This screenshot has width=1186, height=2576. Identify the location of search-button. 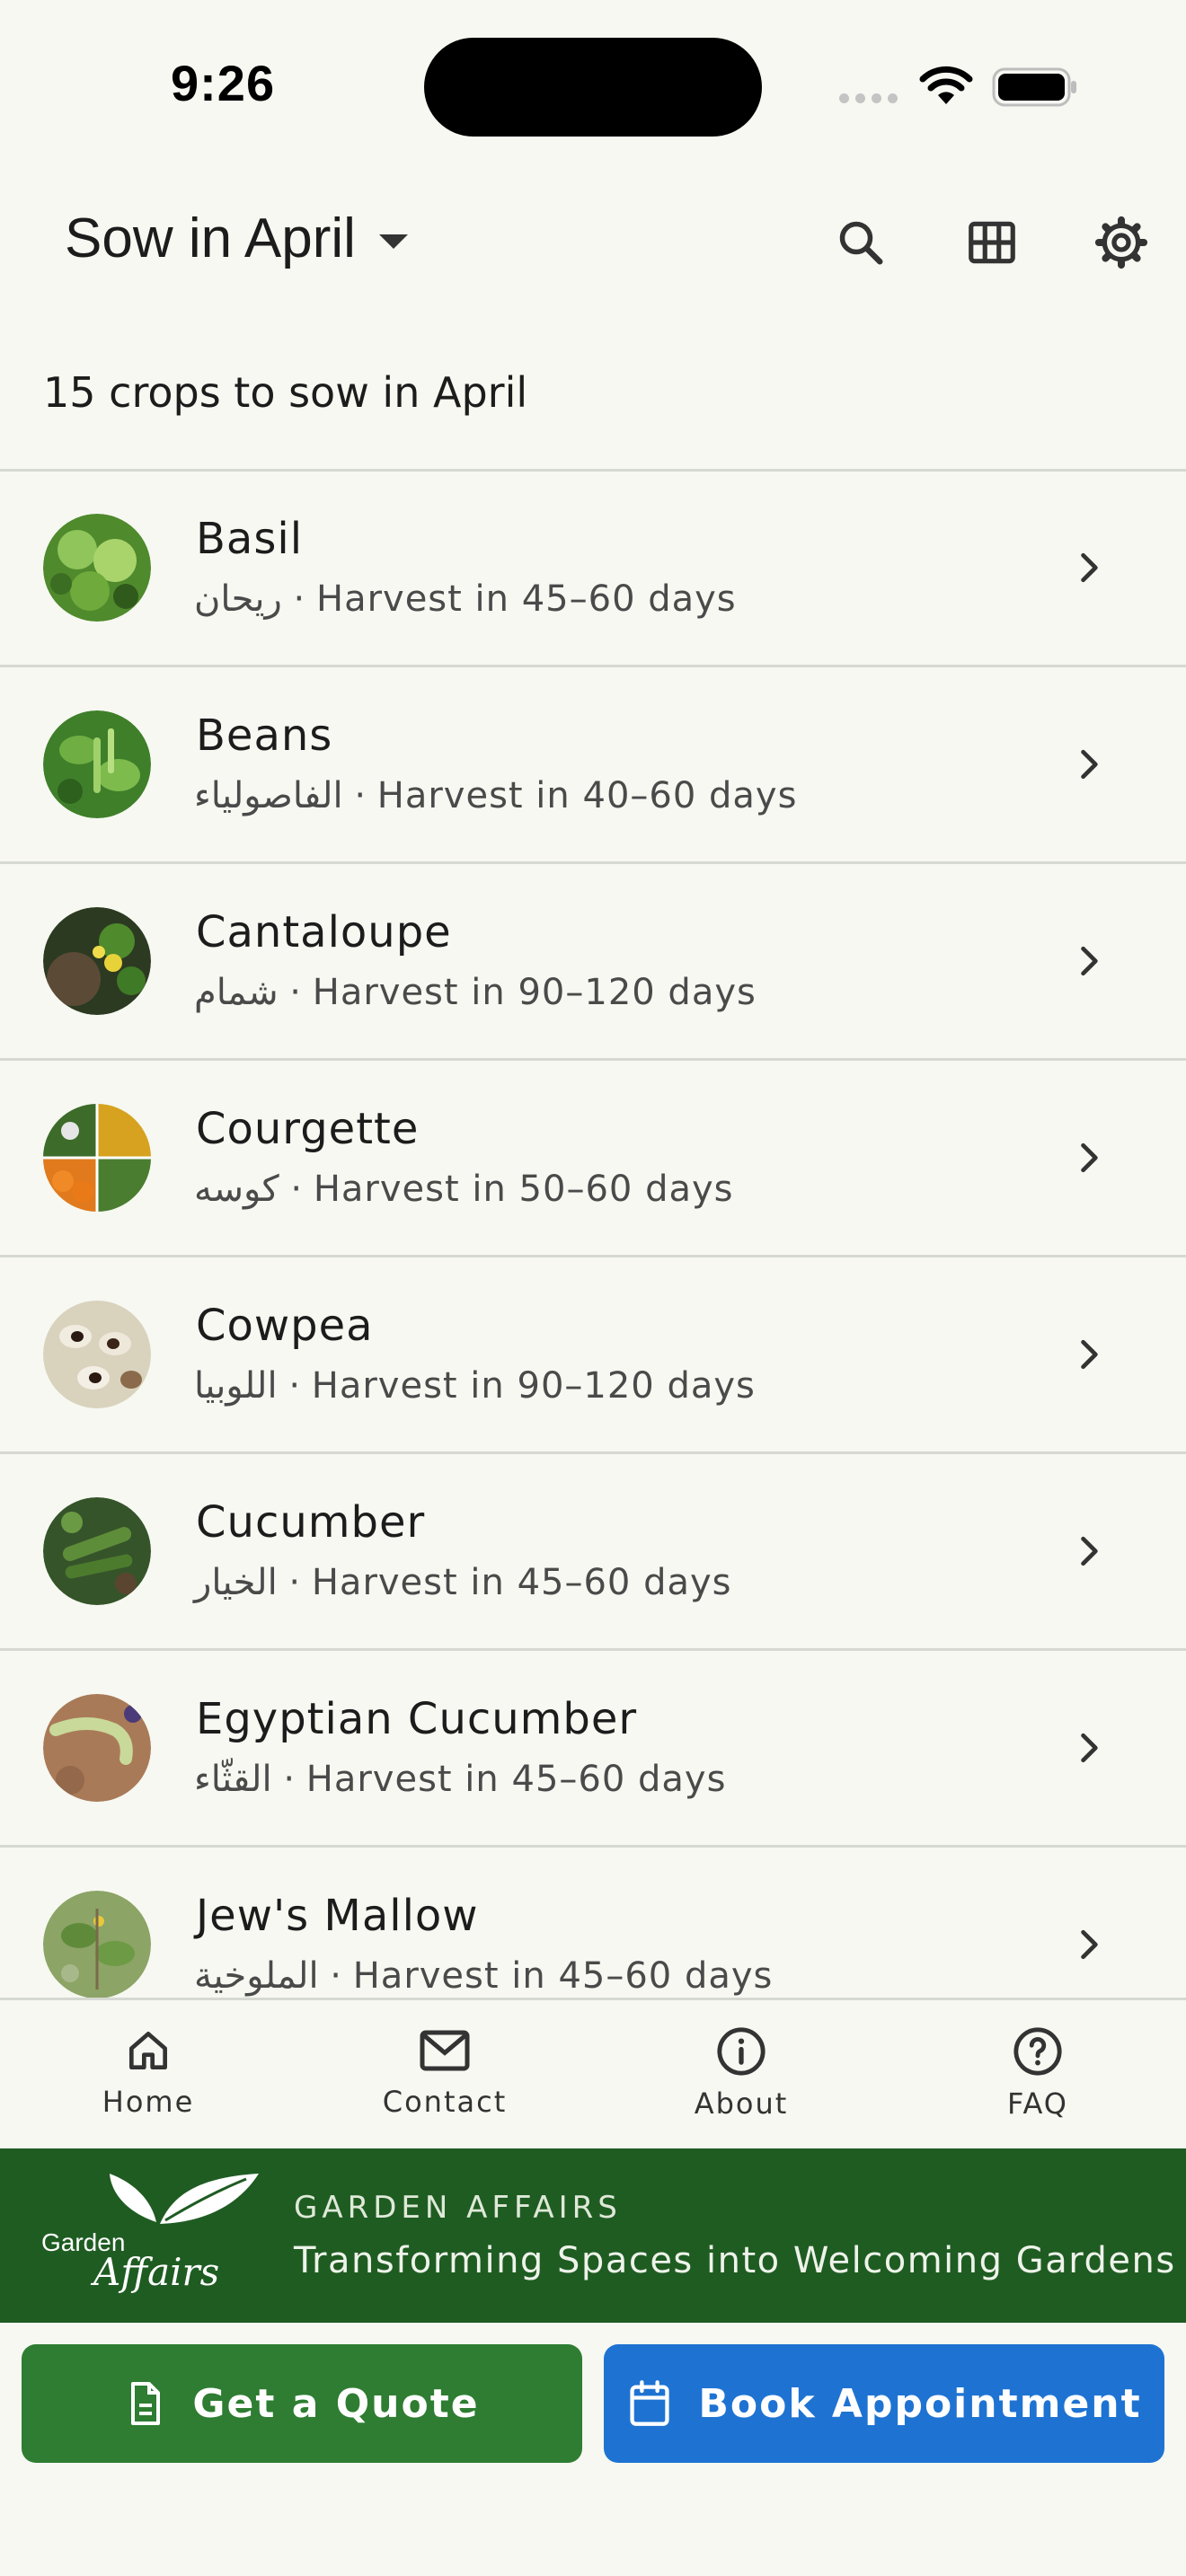
(861, 242).